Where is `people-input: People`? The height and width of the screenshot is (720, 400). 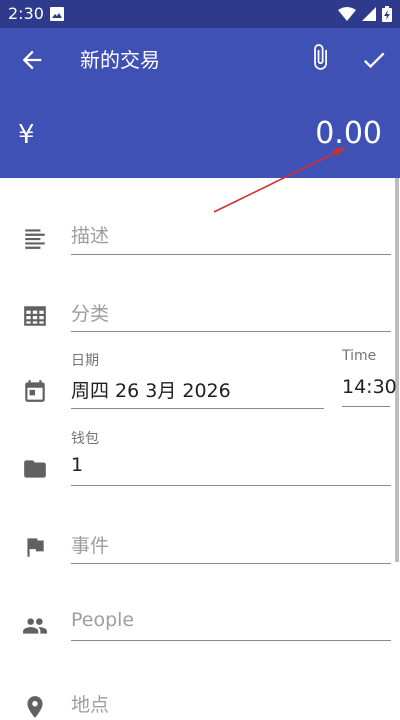
people-input: People is located at coordinates (102, 620).